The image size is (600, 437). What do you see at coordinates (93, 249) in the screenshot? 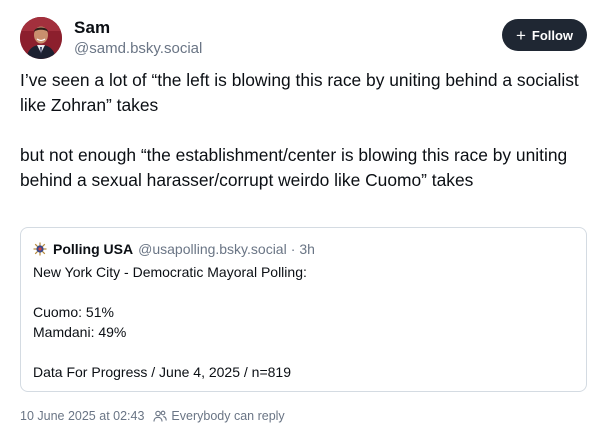
I see `quote-author-name: Polling USA` at bounding box center [93, 249].